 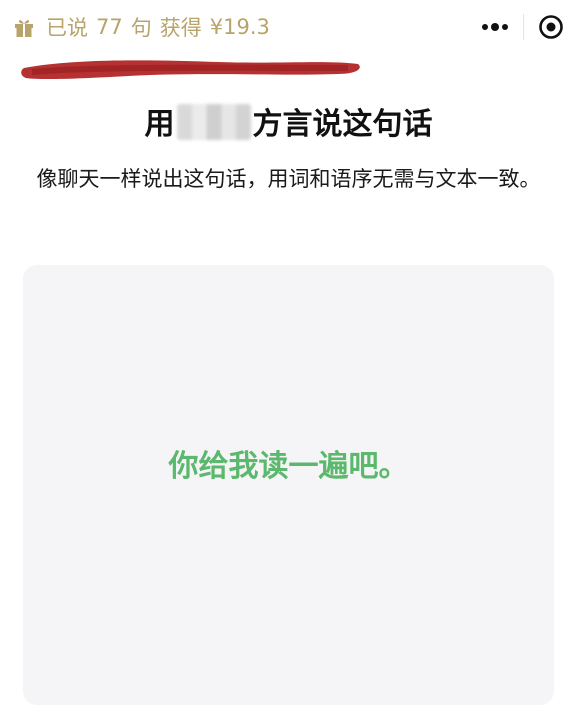 What do you see at coordinates (67, 28) in the screenshot?
I see `earn-prefix: 已说` at bounding box center [67, 28].